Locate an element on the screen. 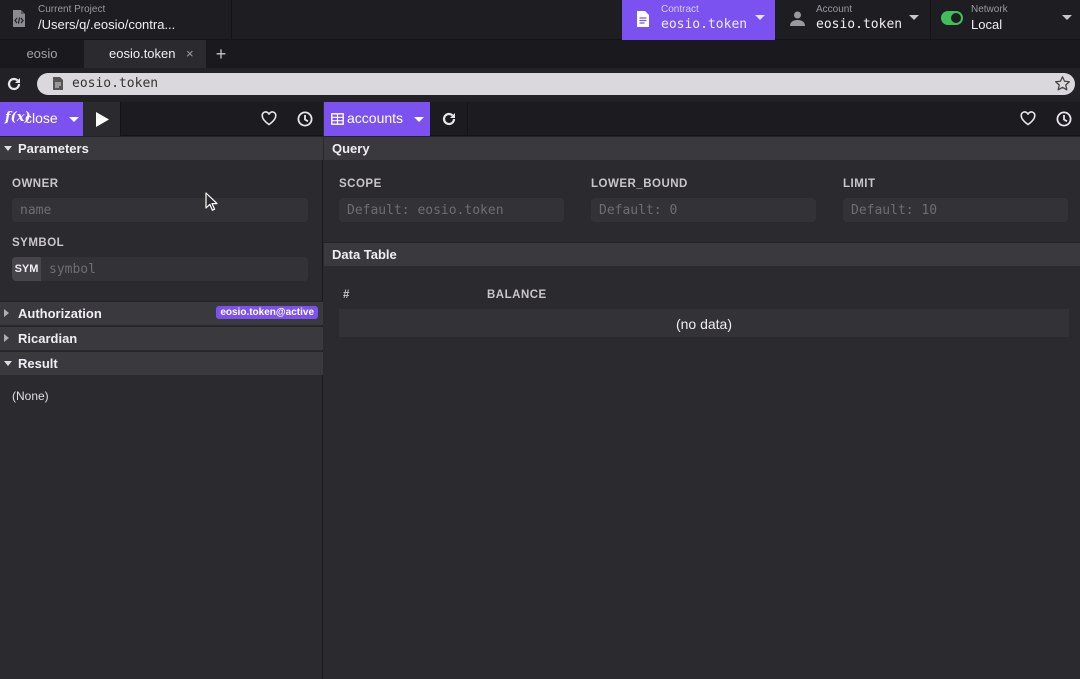  scope-label: SCOPE is located at coordinates (360, 184).